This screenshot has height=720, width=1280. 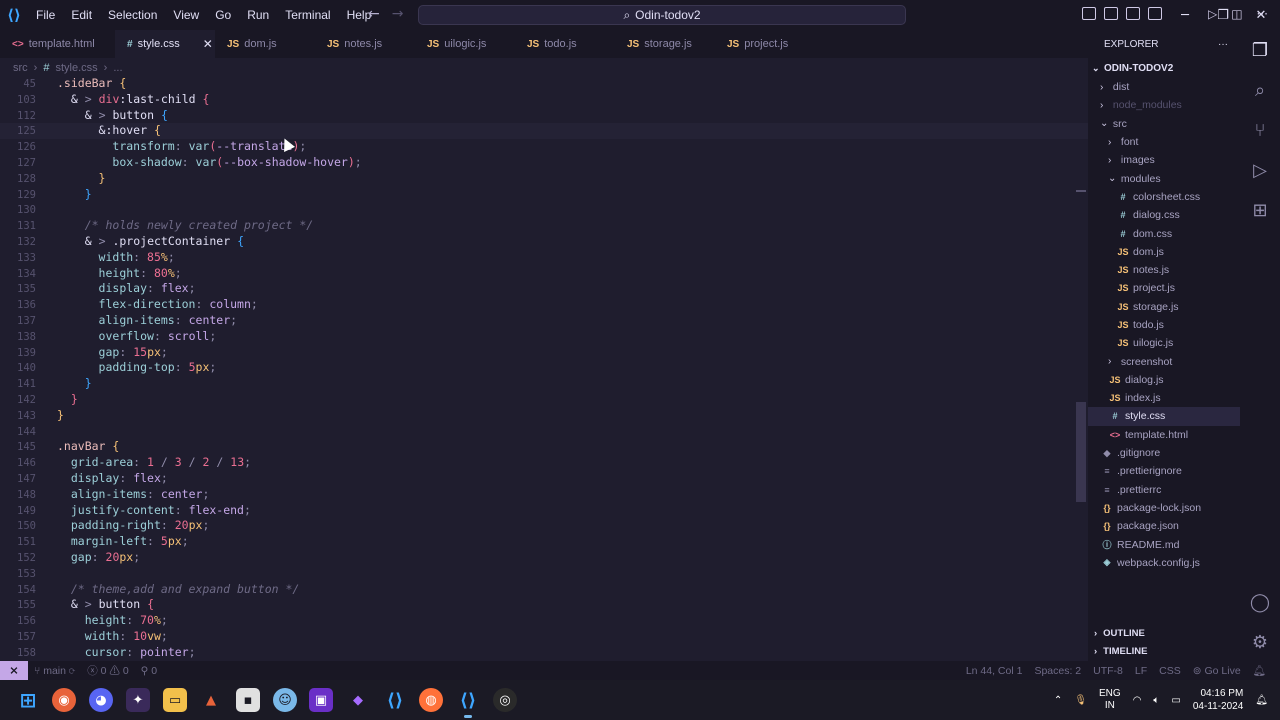 I want to click on editor-scrollbar, so click(x=1081, y=452).